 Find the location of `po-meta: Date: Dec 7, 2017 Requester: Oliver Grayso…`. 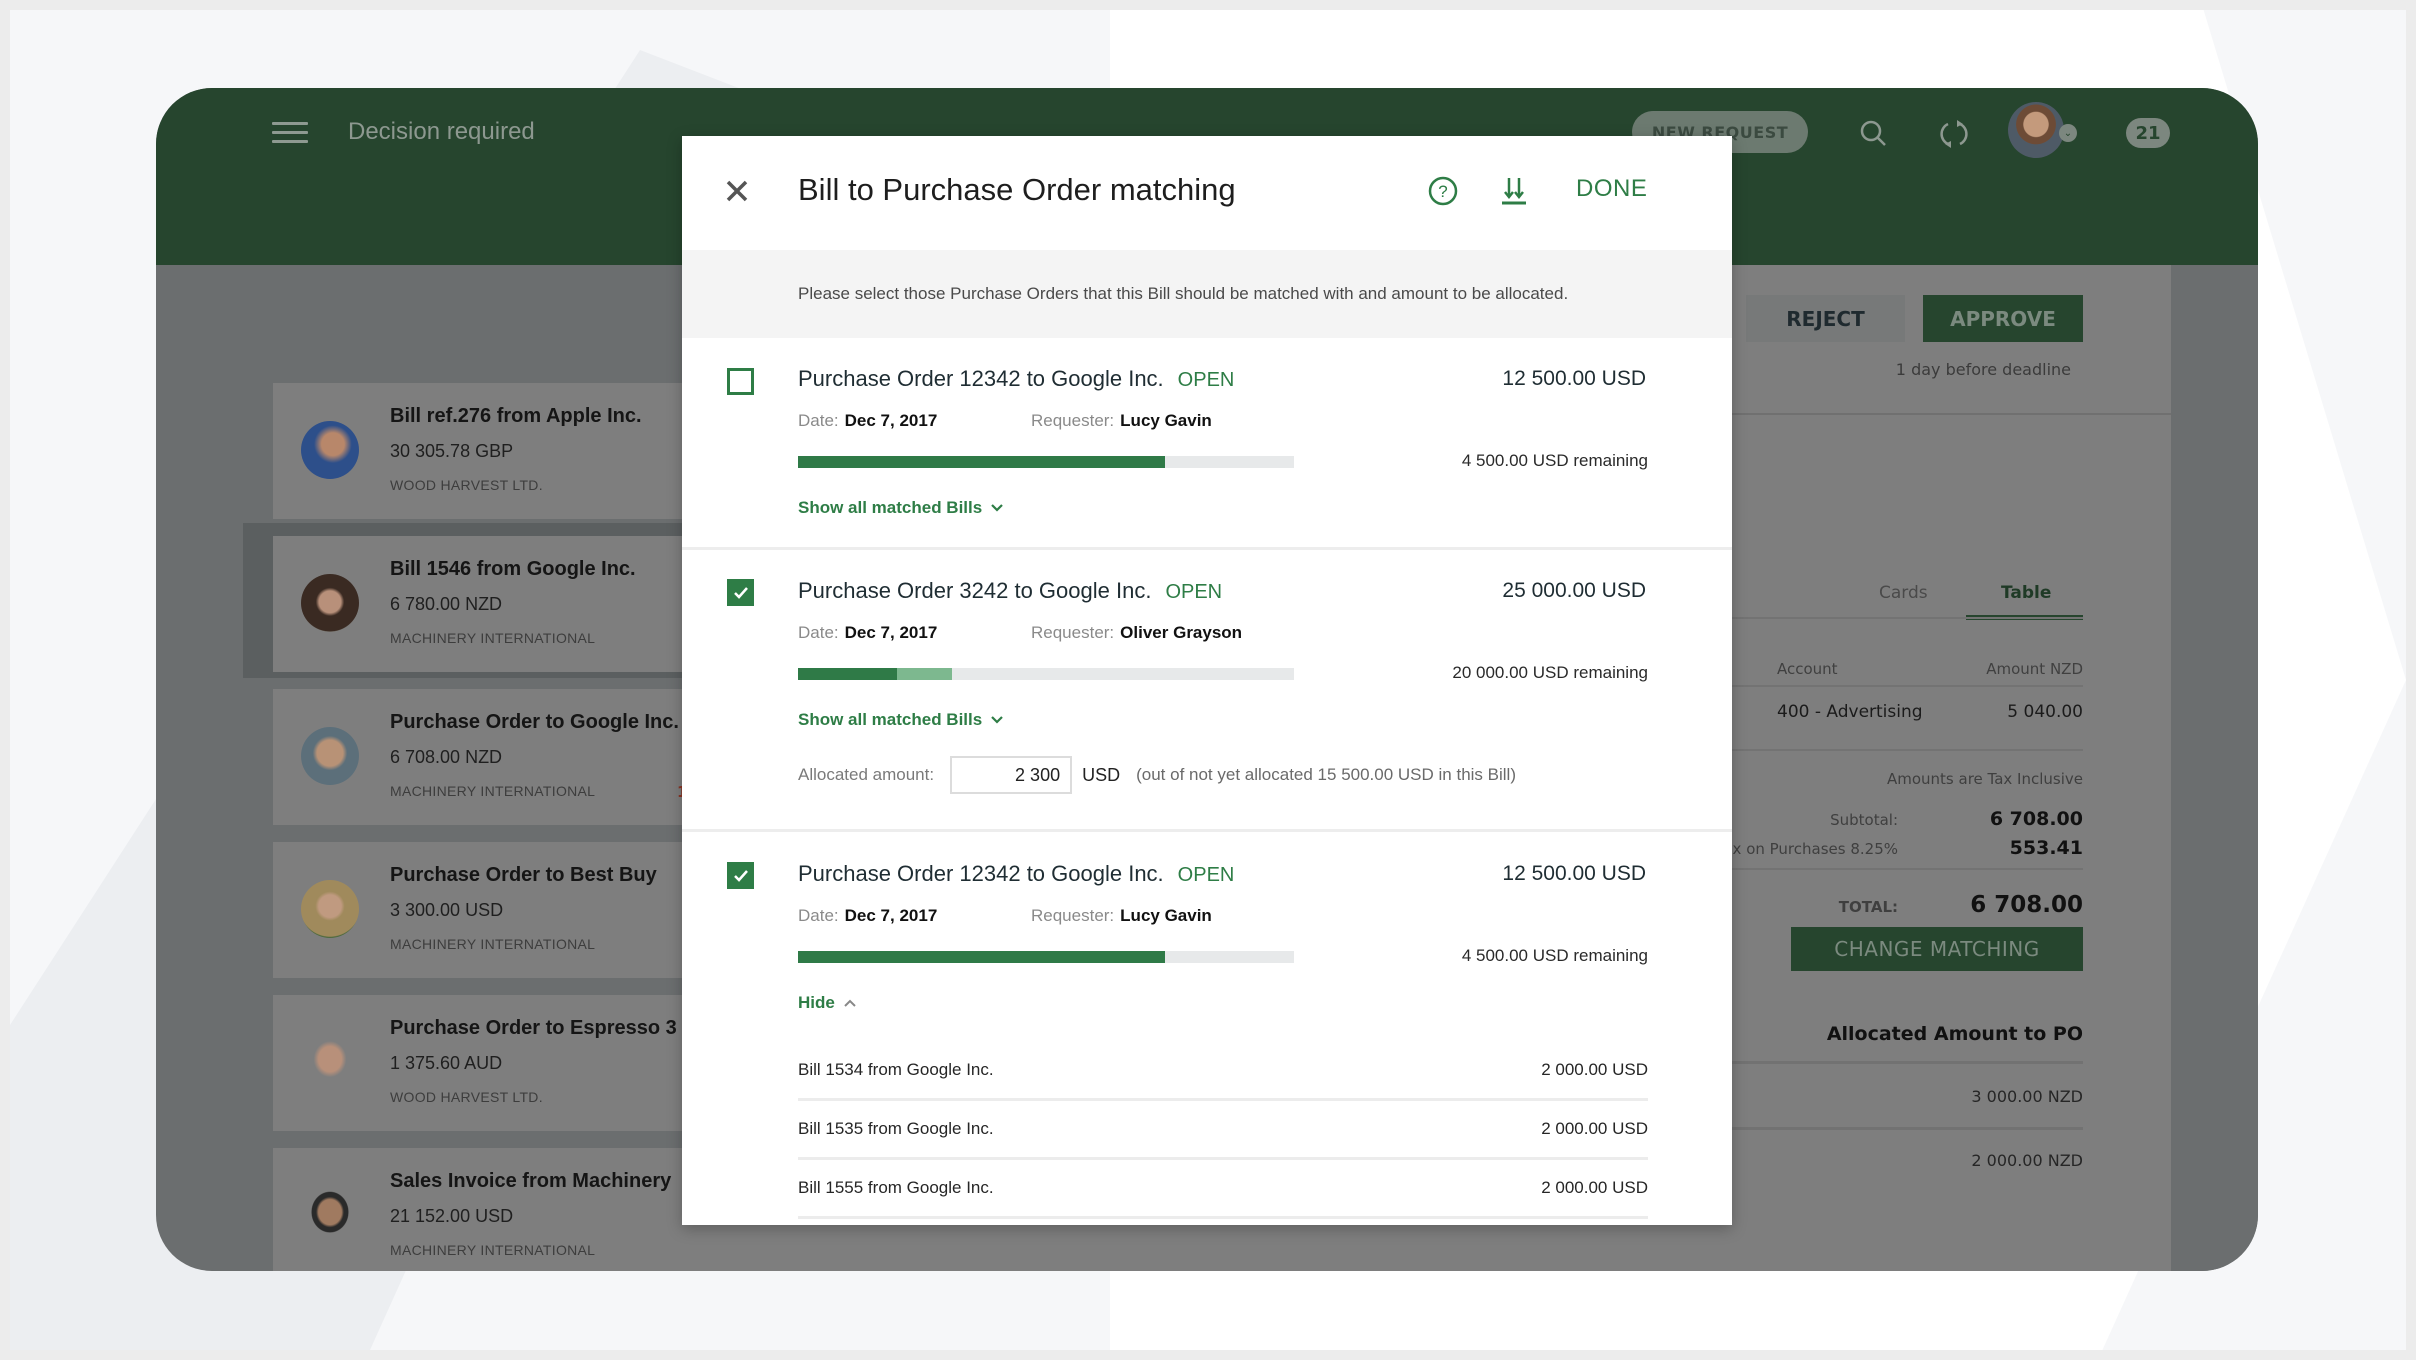

po-meta: Date: Dec 7, 2017 Requester: Oliver Grayso… is located at coordinates (1020, 633).